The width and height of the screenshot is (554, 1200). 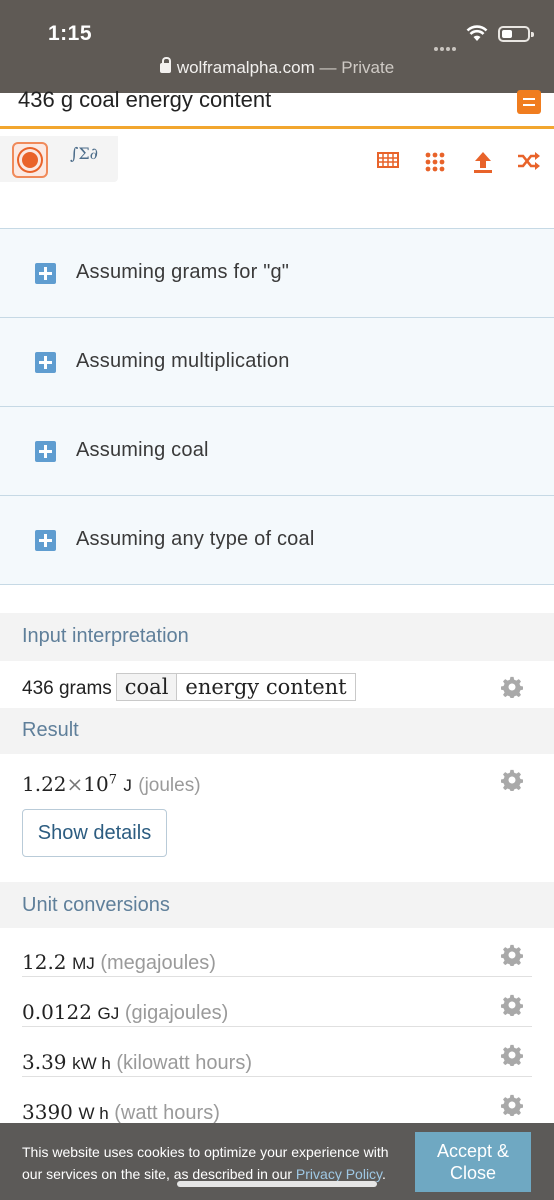 What do you see at coordinates (105, 636) in the screenshot?
I see `pod-title: Input interpretation` at bounding box center [105, 636].